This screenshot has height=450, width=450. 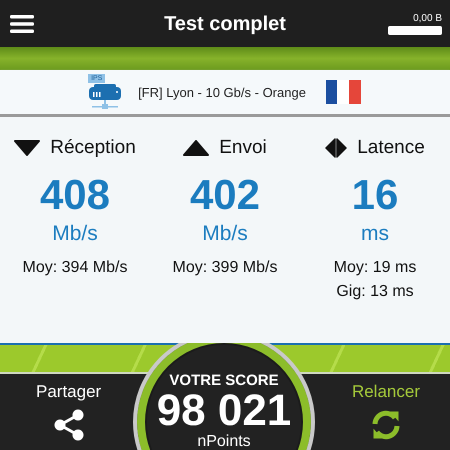 What do you see at coordinates (375, 292) in the screenshot?
I see `metric-stat: Gig: 13 ms` at bounding box center [375, 292].